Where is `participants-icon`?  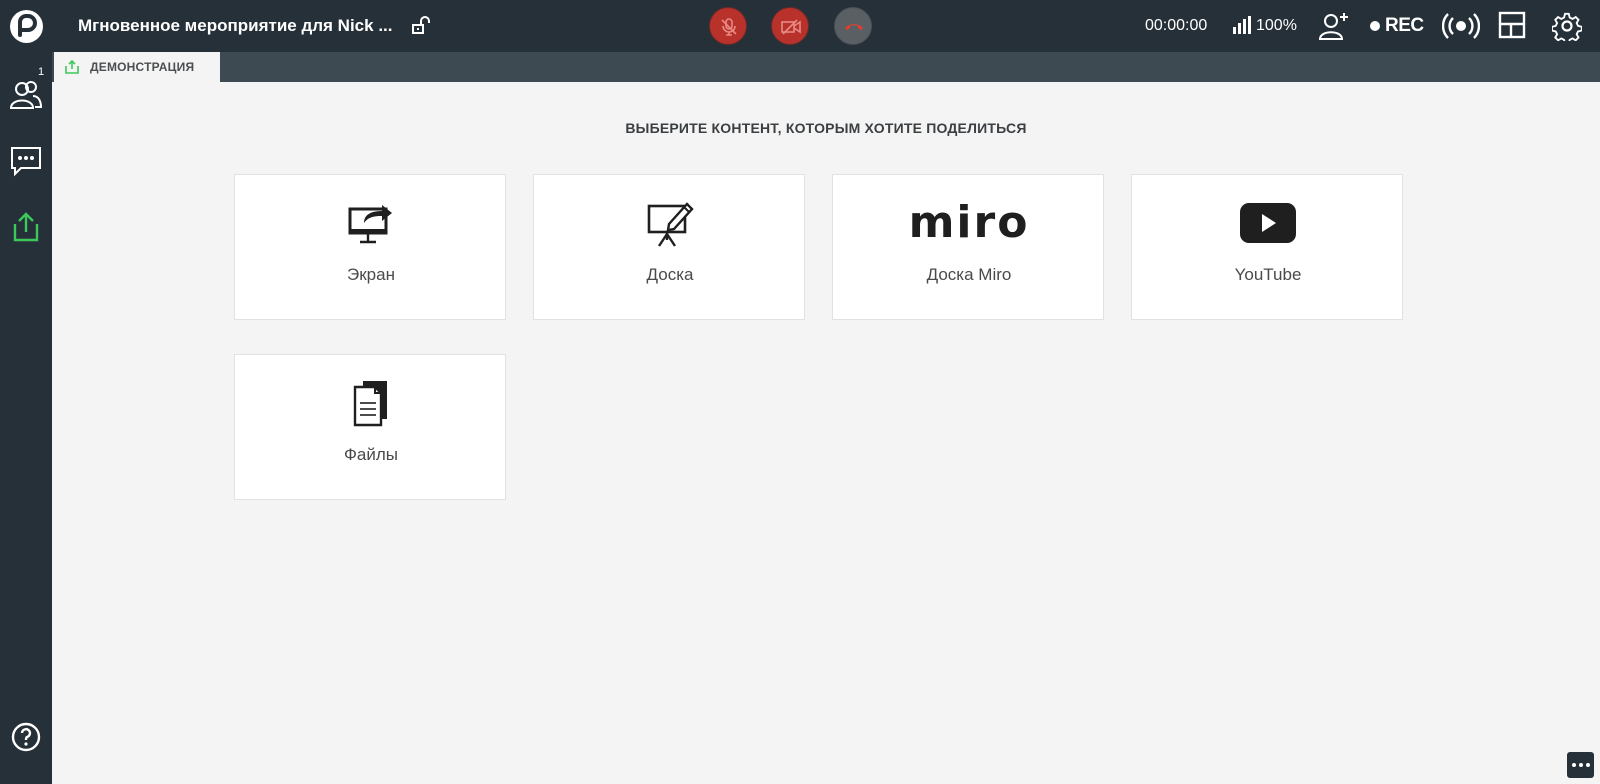 participants-icon is located at coordinates (26, 95).